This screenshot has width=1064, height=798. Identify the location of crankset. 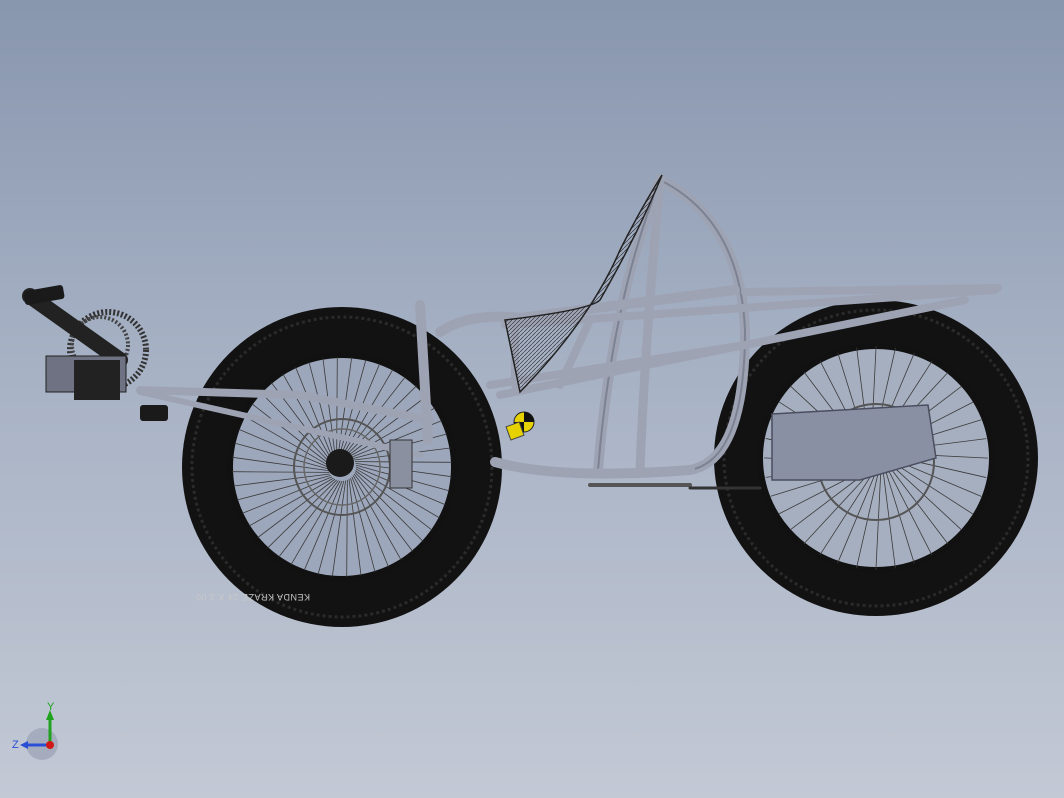
(95, 353).